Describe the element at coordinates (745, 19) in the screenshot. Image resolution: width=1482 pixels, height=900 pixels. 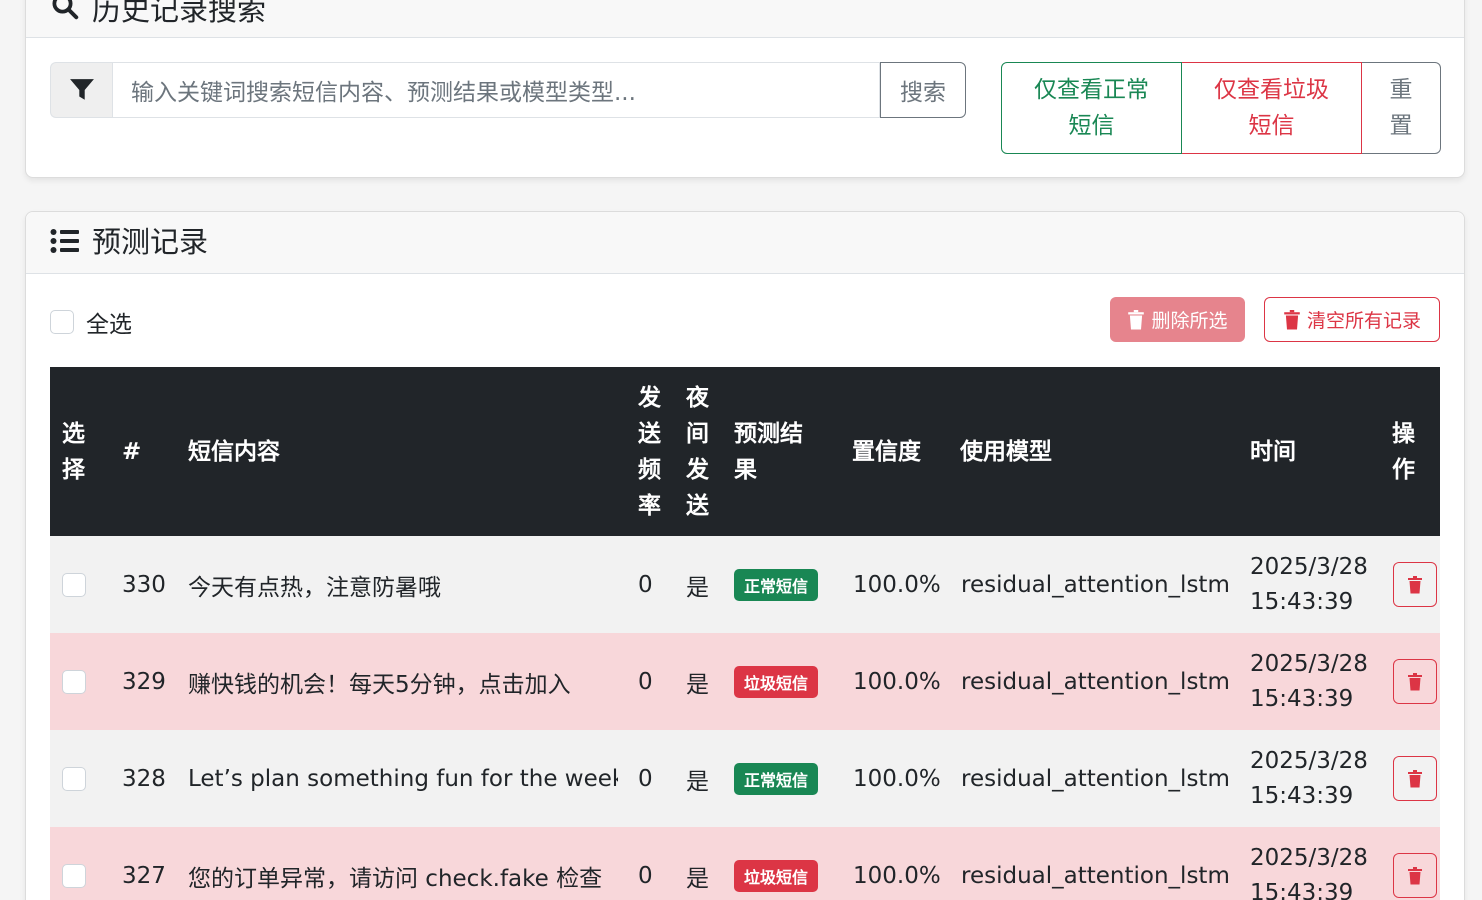
I see `search-card-header: 历史记录搜索` at that location.